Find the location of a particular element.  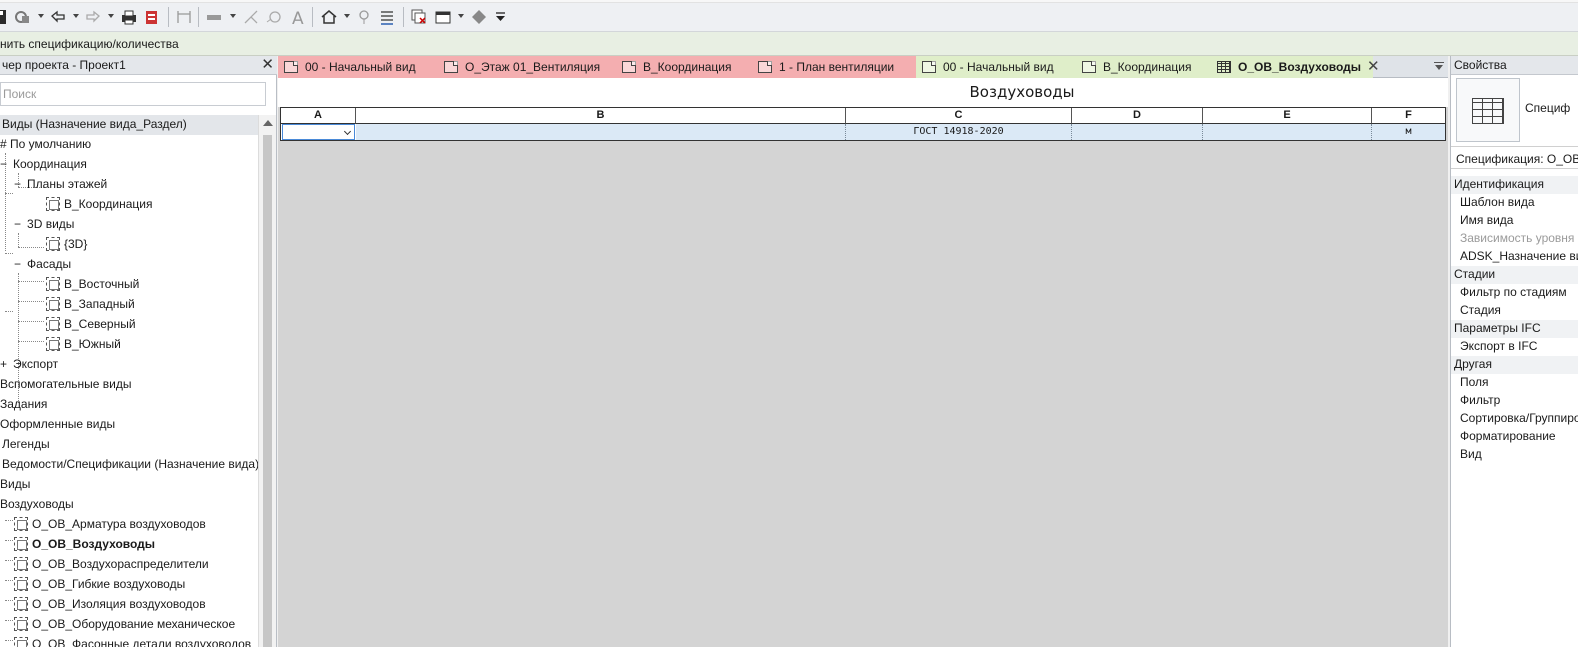

switch-windows-dropdown-arrow is located at coordinates (461, 16).